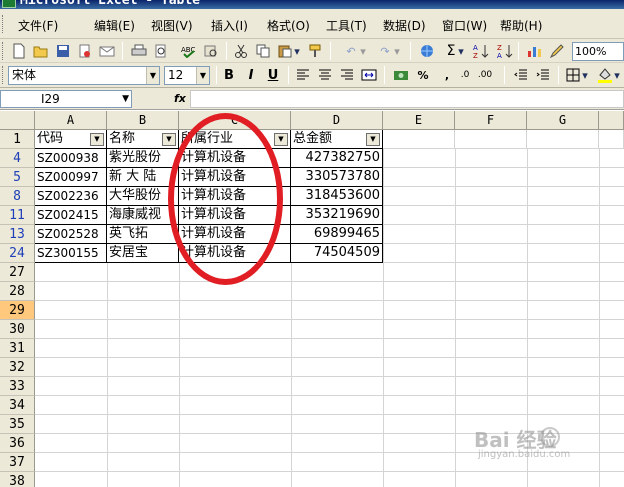 This screenshot has width=624, height=487. What do you see at coordinates (611, 120) in the screenshot?
I see `column-header-h` at bounding box center [611, 120].